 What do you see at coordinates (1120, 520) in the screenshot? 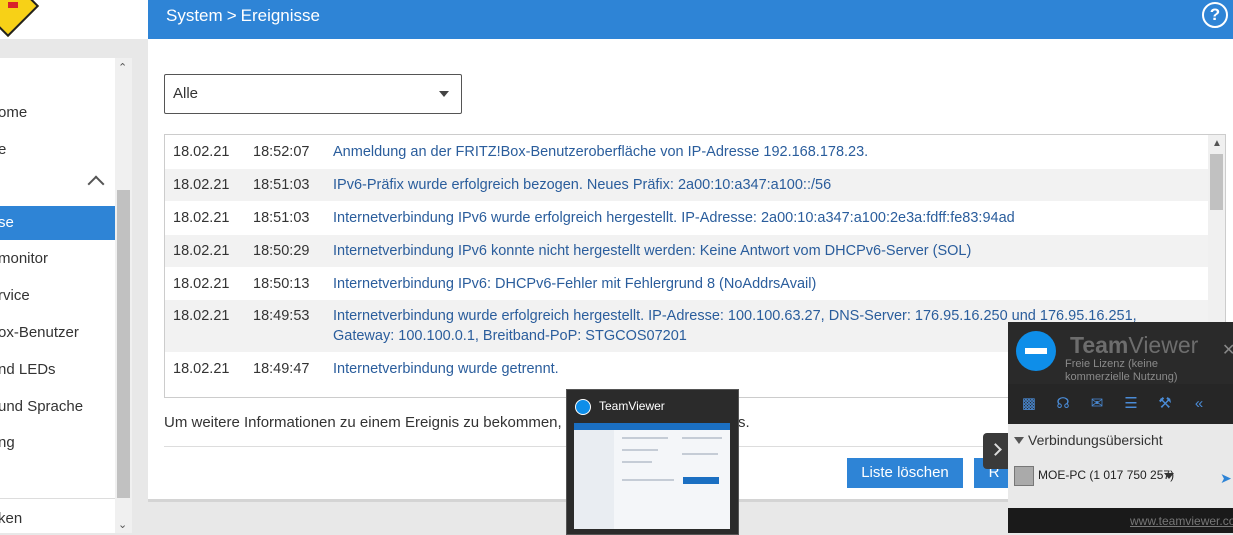
I see `teamviewer-footer: www.teamviewer.co` at bounding box center [1120, 520].